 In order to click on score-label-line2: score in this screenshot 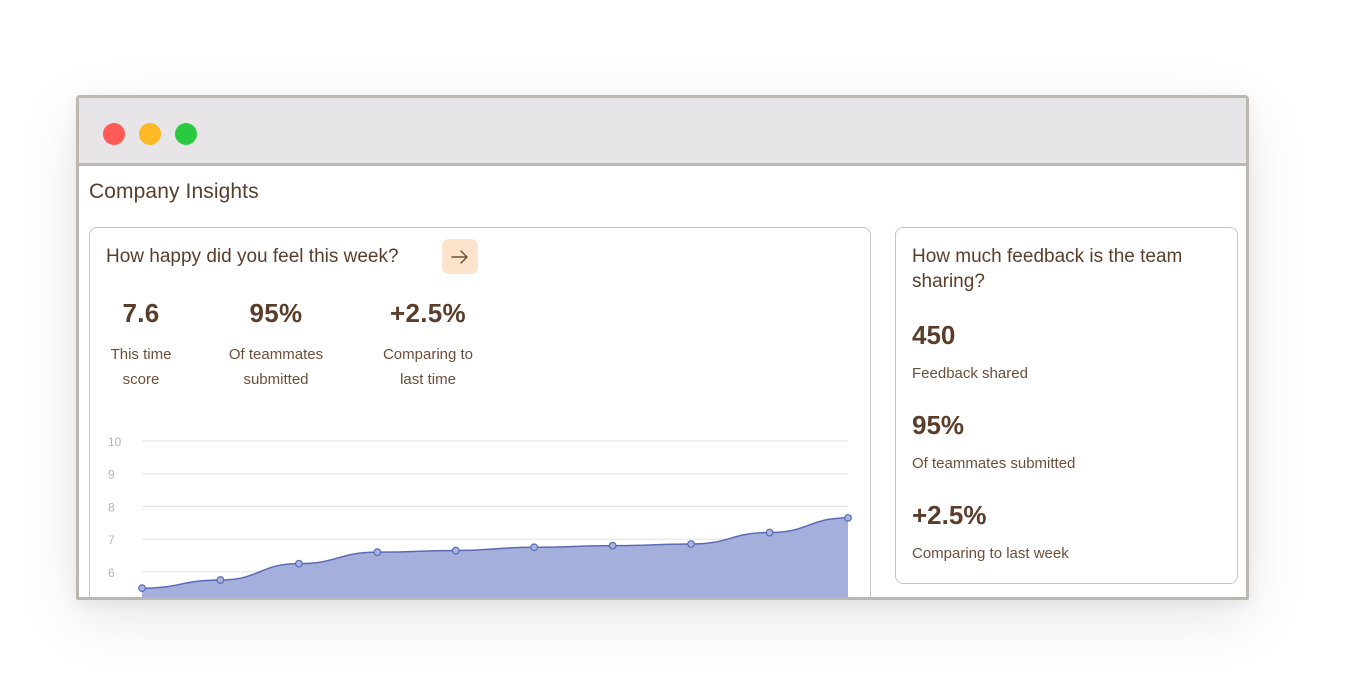, I will do `click(141, 379)`.